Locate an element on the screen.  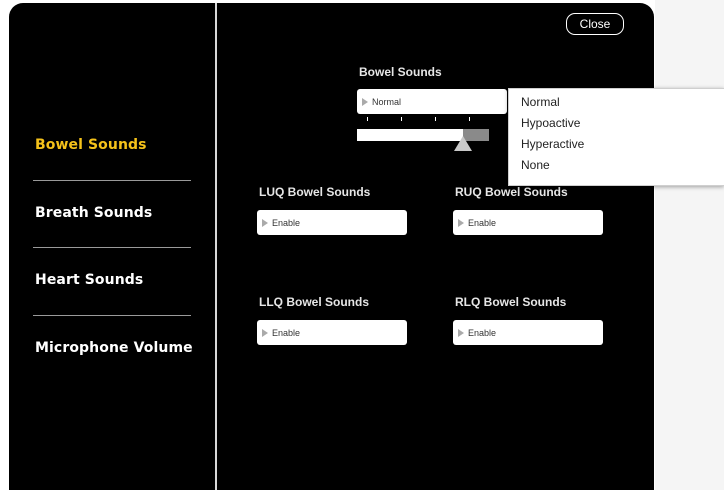
sidebar-item-microphone-volume: Microphone Volume is located at coordinates (114, 348).